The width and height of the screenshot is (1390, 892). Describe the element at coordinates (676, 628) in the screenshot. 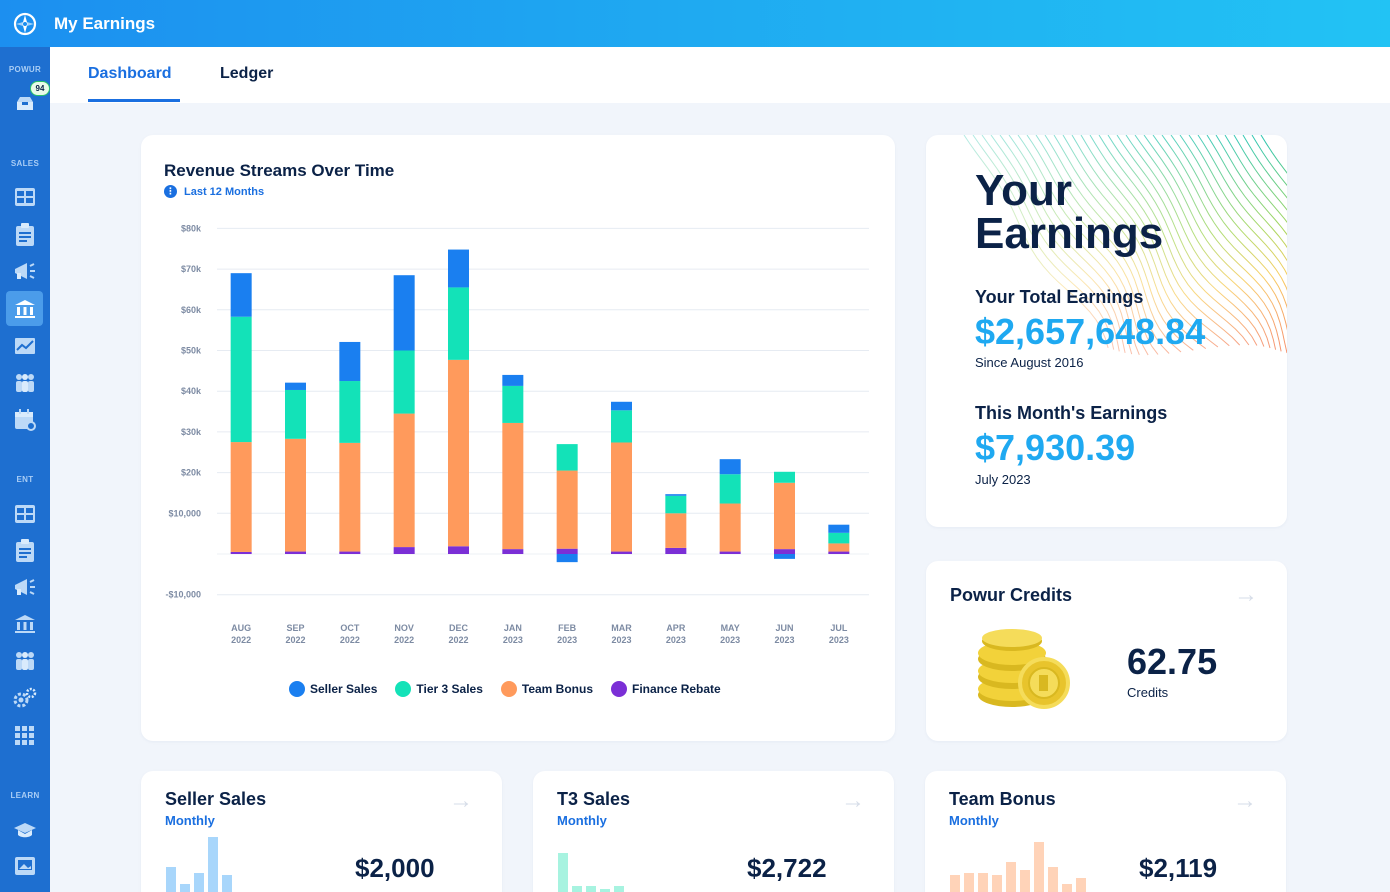

I see `x-tick-label: APR` at that location.